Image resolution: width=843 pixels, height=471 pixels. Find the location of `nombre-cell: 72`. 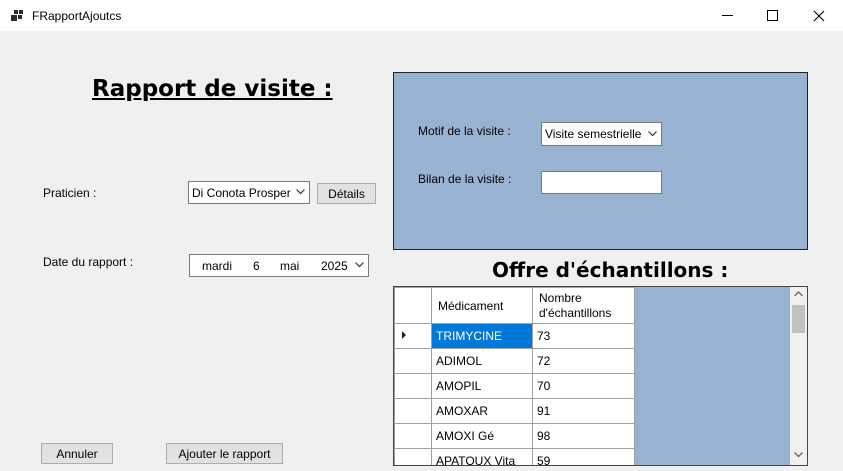

nombre-cell: 72 is located at coordinates (583, 361).